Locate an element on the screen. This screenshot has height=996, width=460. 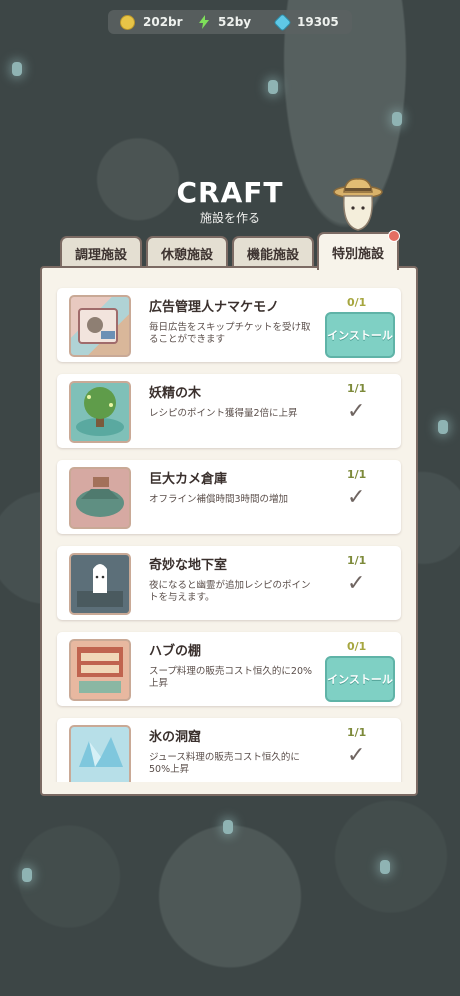
energy-counter: 52by is located at coordinates (237, 22).